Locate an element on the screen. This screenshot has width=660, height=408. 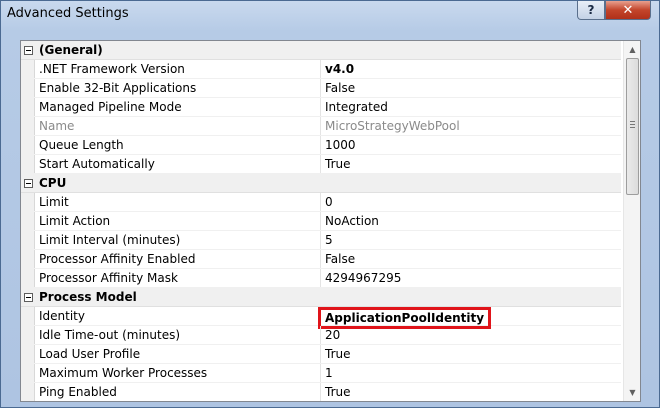
property-value-text: Integrated is located at coordinates (356, 107).